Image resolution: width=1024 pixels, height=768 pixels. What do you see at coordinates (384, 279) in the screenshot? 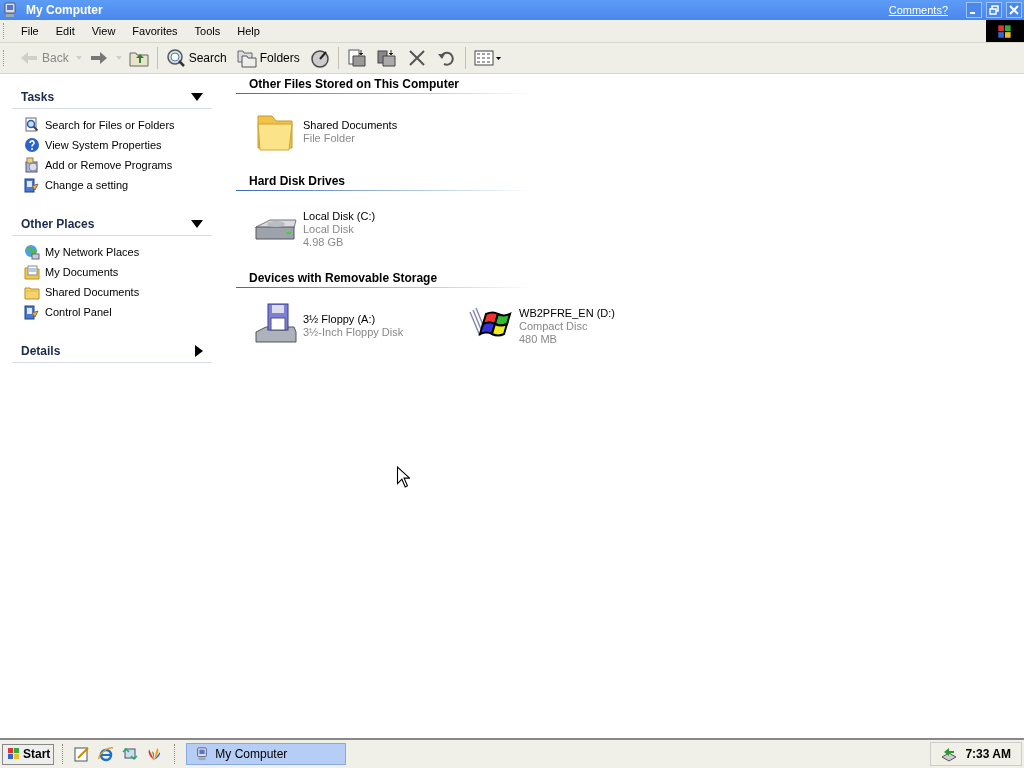
I see `group-heading: Devices with Removable Storage` at bounding box center [384, 279].